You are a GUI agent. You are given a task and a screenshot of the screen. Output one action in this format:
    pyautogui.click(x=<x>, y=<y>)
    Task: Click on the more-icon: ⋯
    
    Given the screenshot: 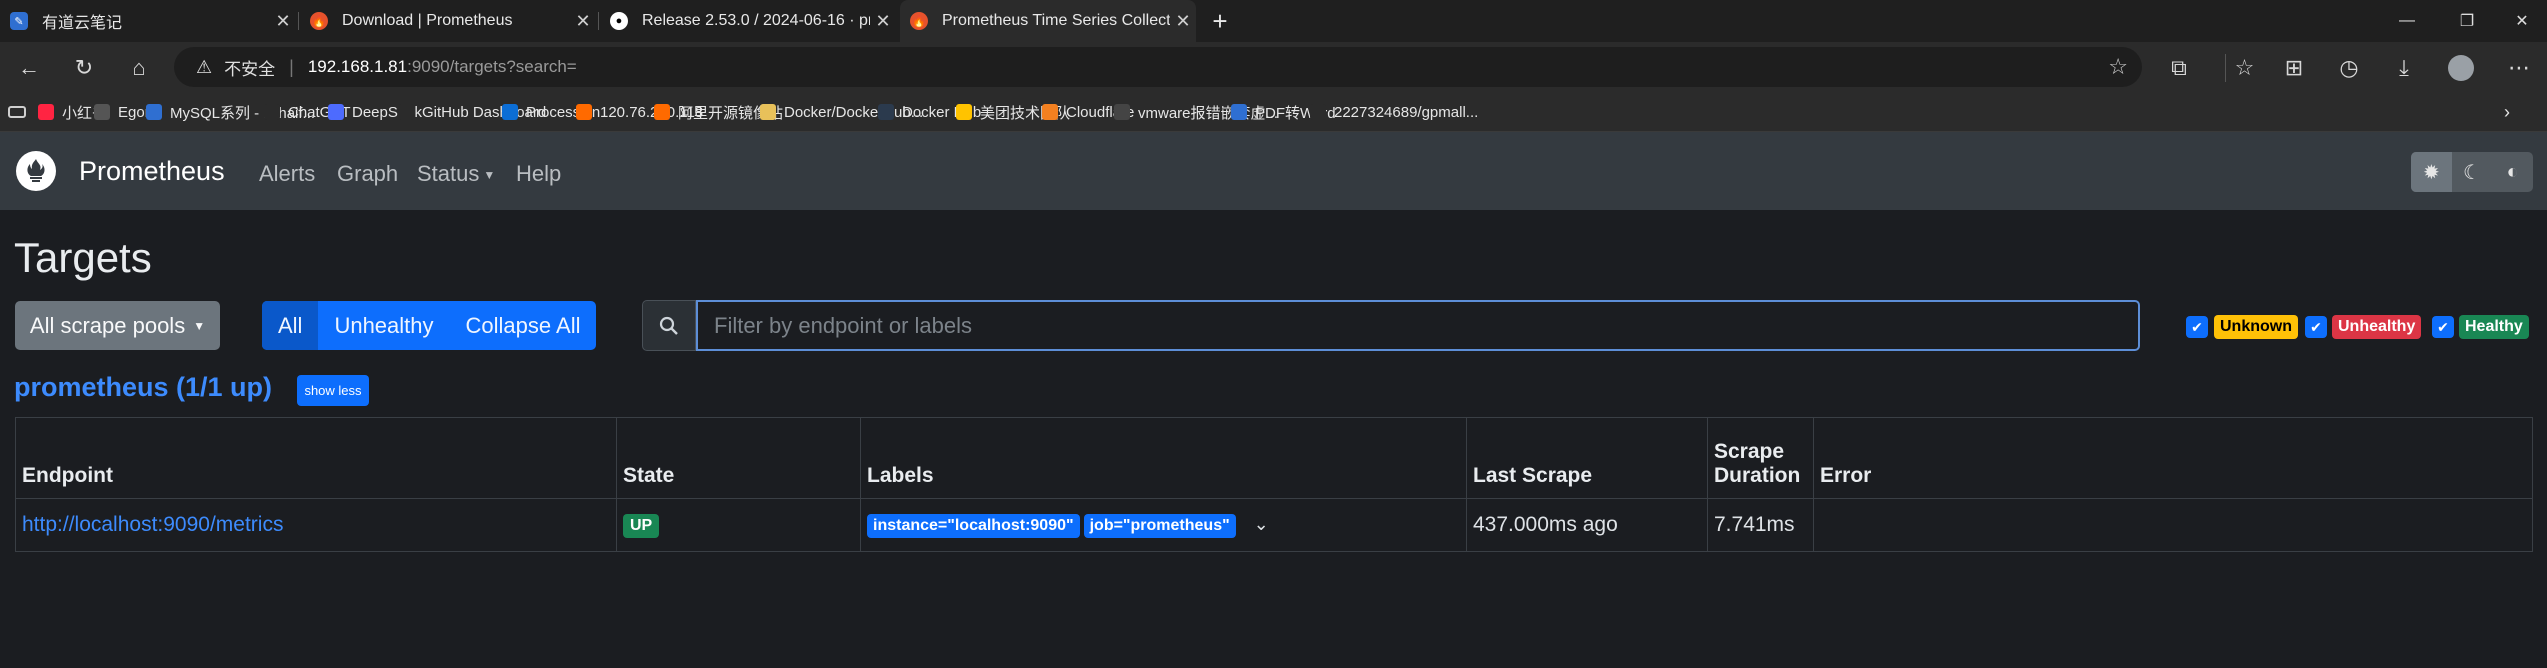 What is the action you would take?
    pyautogui.click(x=2519, y=68)
    